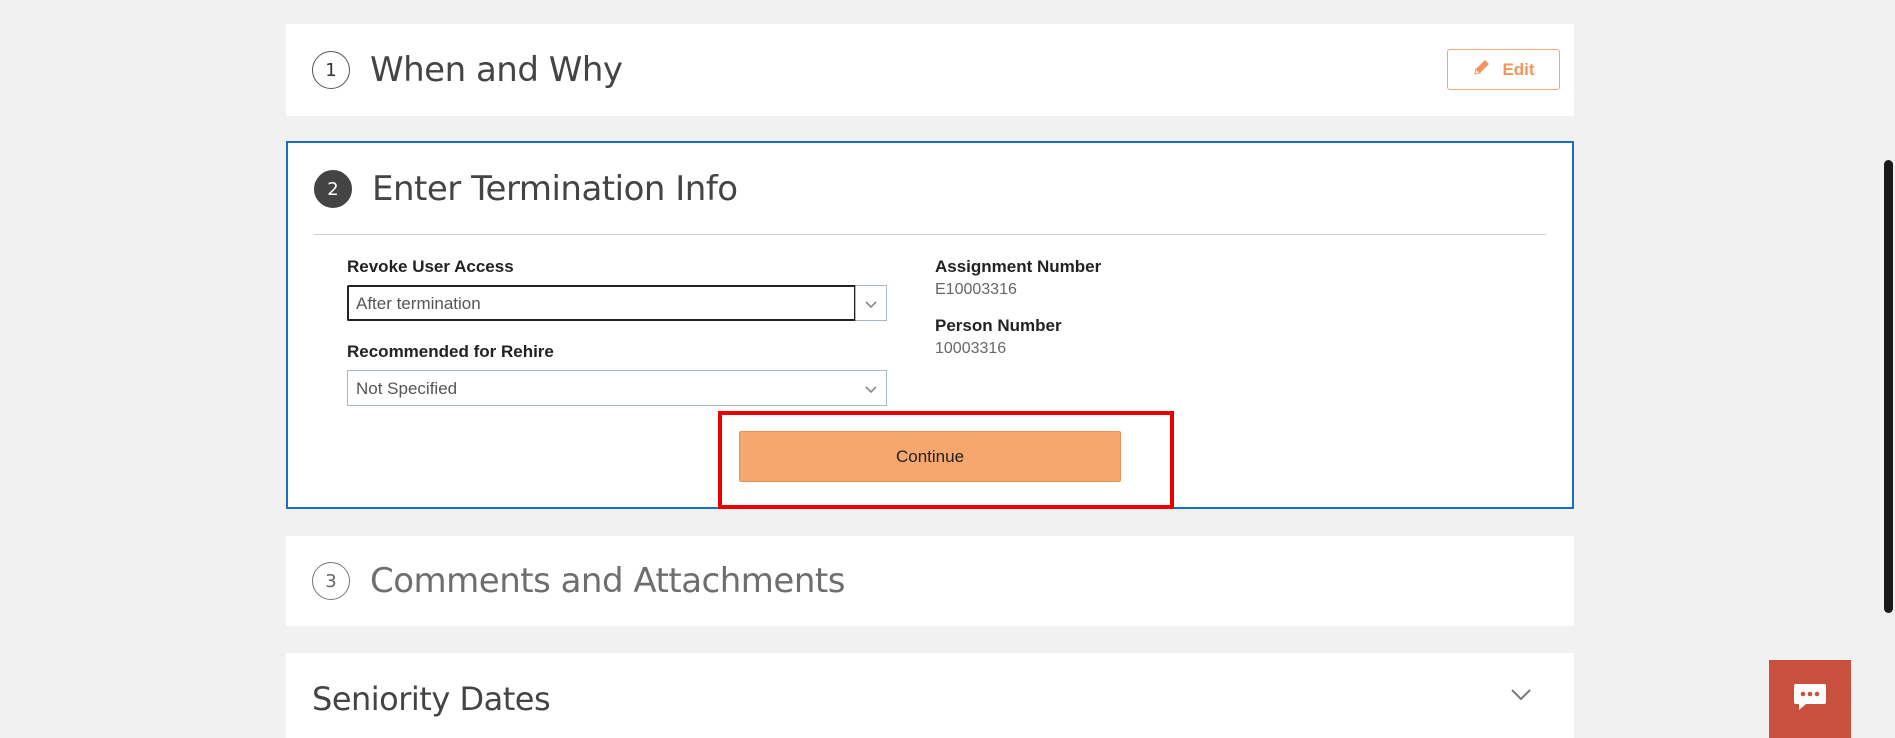  Describe the element at coordinates (976, 289) in the screenshot. I see `assignment-number-value: E10003316` at that location.